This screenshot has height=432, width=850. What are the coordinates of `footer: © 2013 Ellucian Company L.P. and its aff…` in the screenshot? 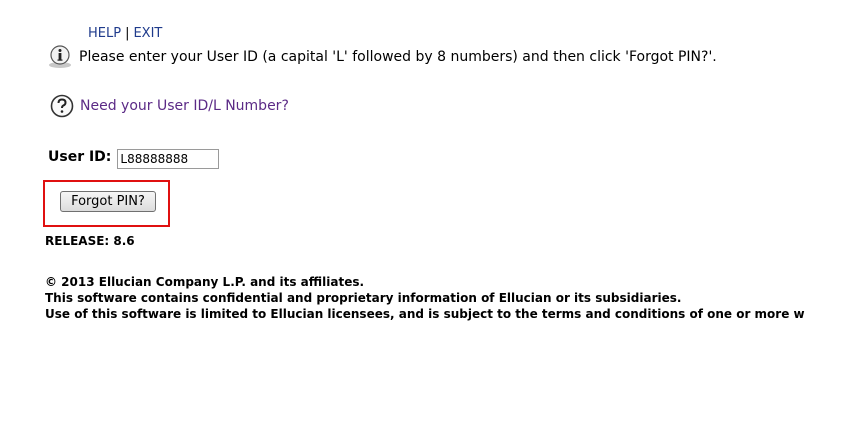 It's located at (425, 298).